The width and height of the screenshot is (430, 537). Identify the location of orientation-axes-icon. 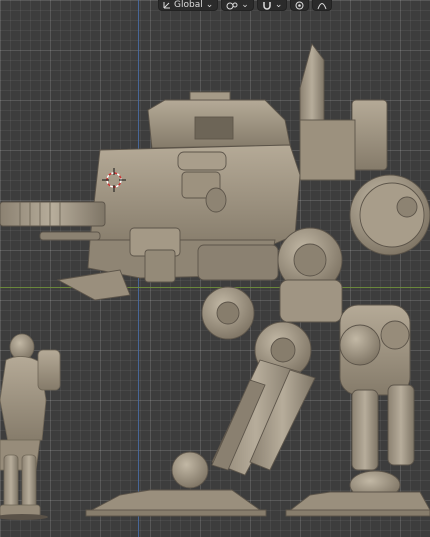
(166, 5).